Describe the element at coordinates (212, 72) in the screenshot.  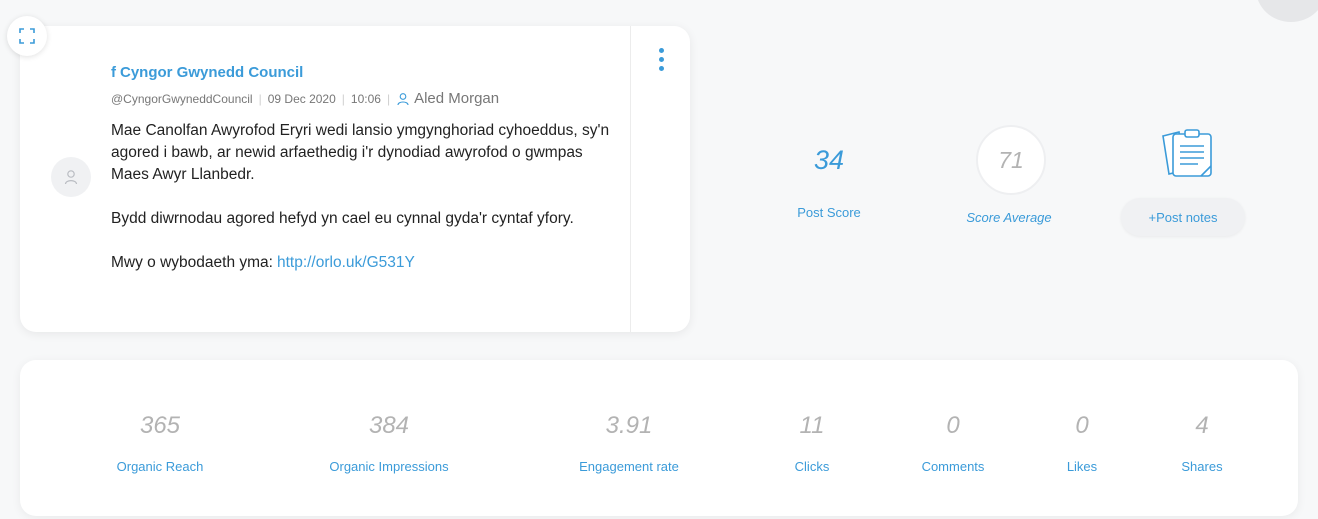
I see `page-name-text: Cyngor Gwynedd Council` at that location.